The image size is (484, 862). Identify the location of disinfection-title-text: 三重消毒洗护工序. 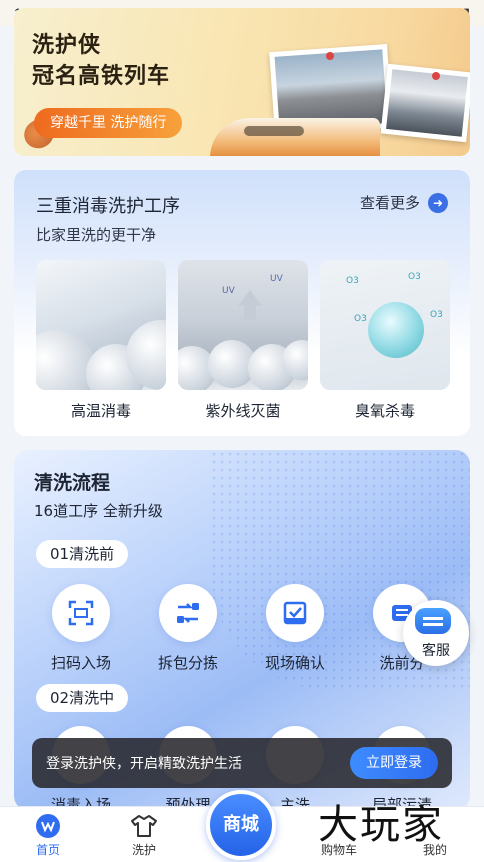
(108, 206).